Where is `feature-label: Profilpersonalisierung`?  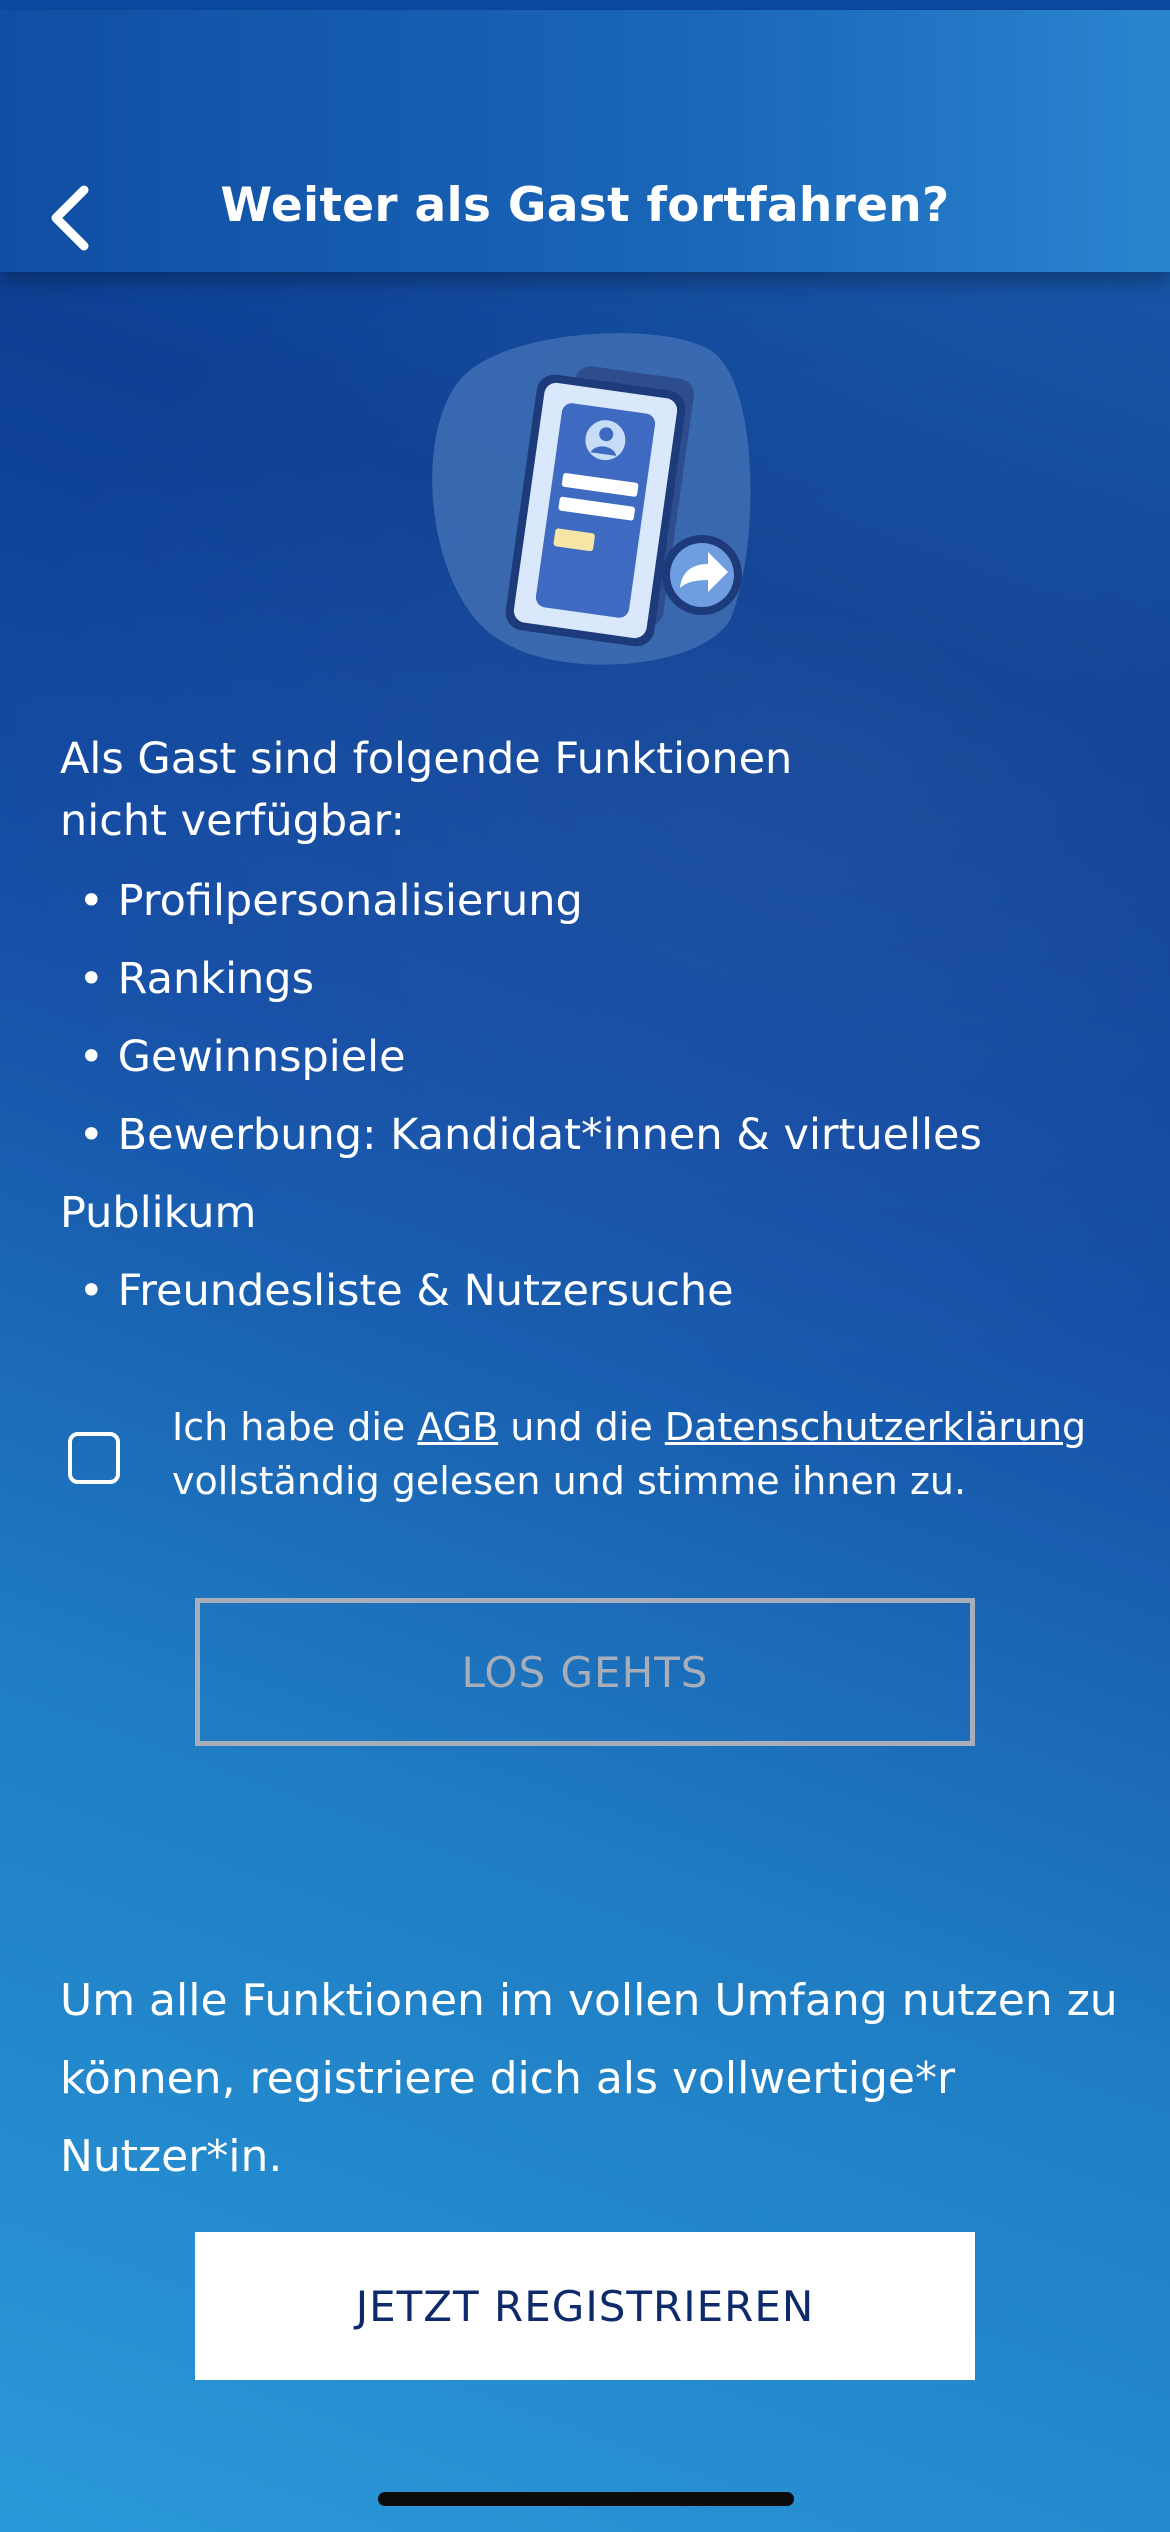
feature-label: Profilpersonalisierung is located at coordinates (350, 901).